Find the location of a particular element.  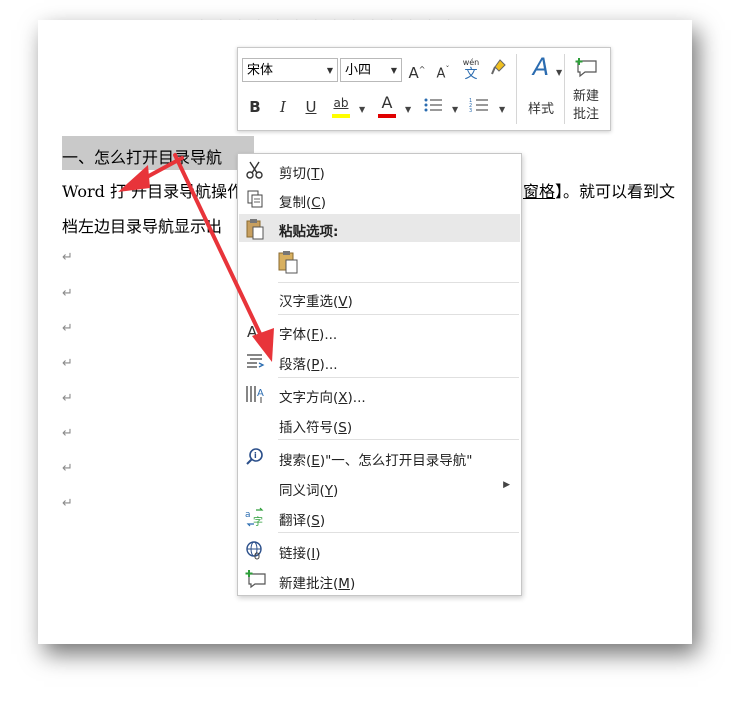

annotation-arrow-to-paragraph is located at coordinates (223, 257).